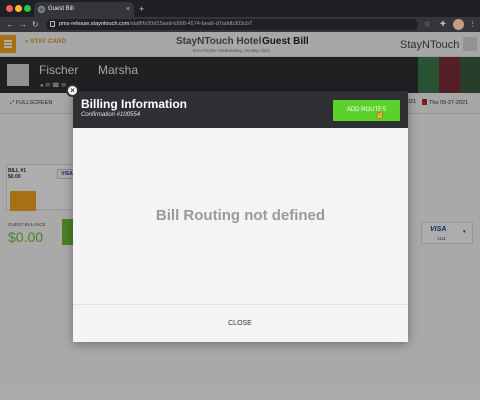 Image resolution: width=480 pixels, height=400 pixels. I want to click on window-close-dot, so click(9, 8).